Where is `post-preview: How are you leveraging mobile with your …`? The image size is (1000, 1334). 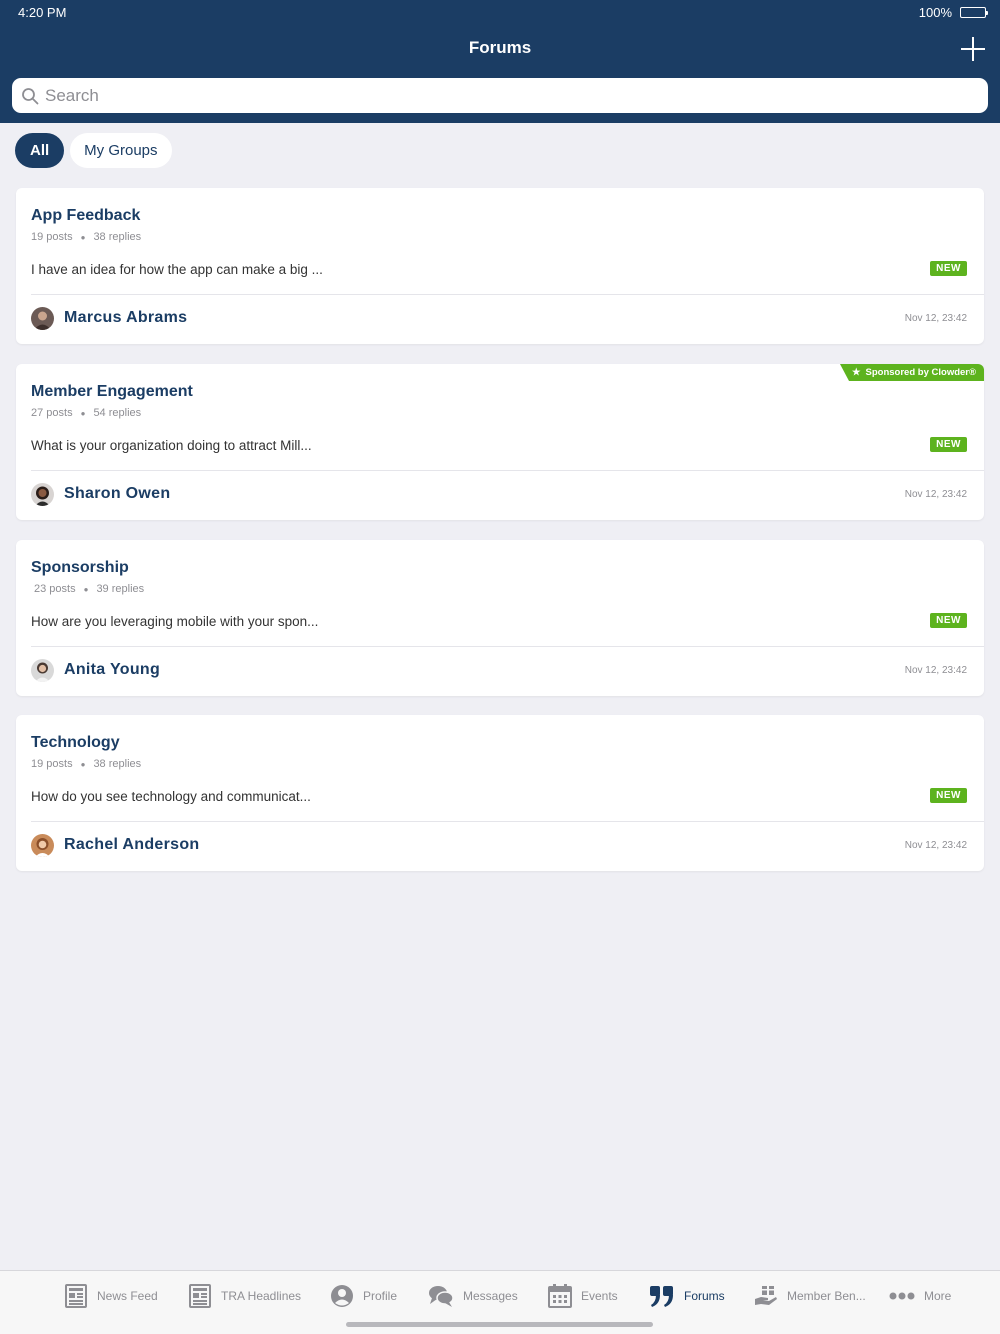
post-preview: How are you leveraging mobile with your … is located at coordinates (175, 621).